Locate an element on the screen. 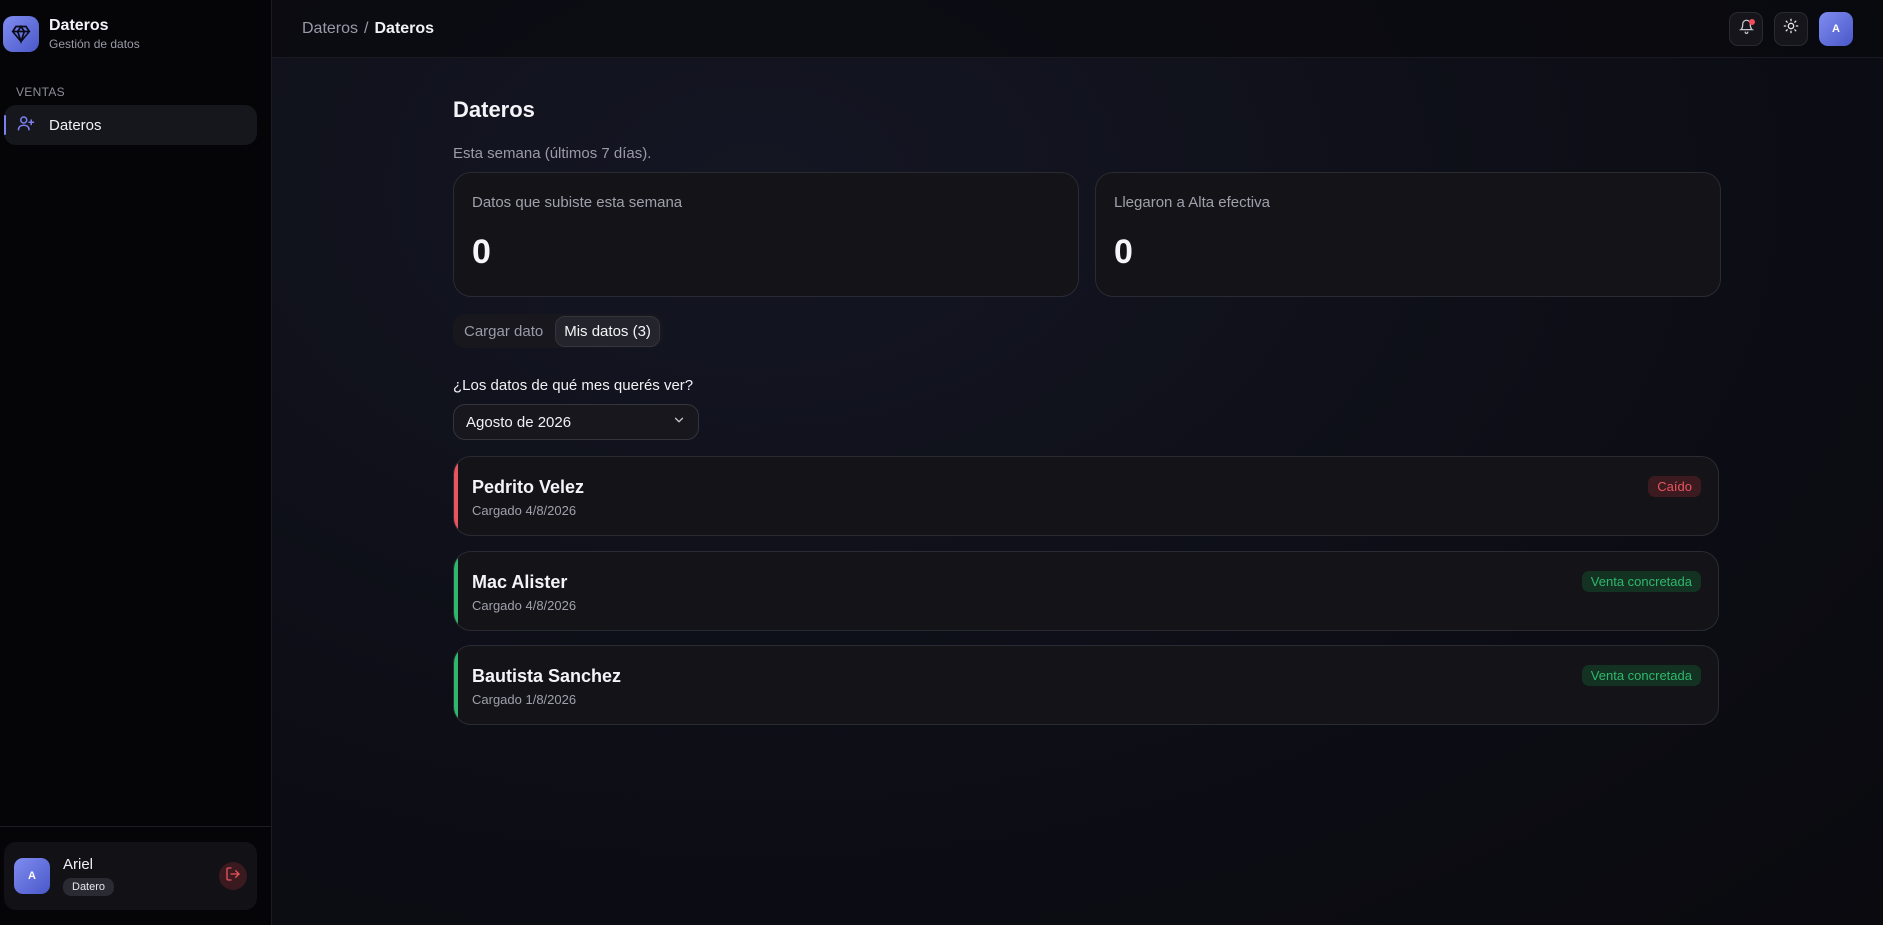  logout-icon is located at coordinates (233, 876).